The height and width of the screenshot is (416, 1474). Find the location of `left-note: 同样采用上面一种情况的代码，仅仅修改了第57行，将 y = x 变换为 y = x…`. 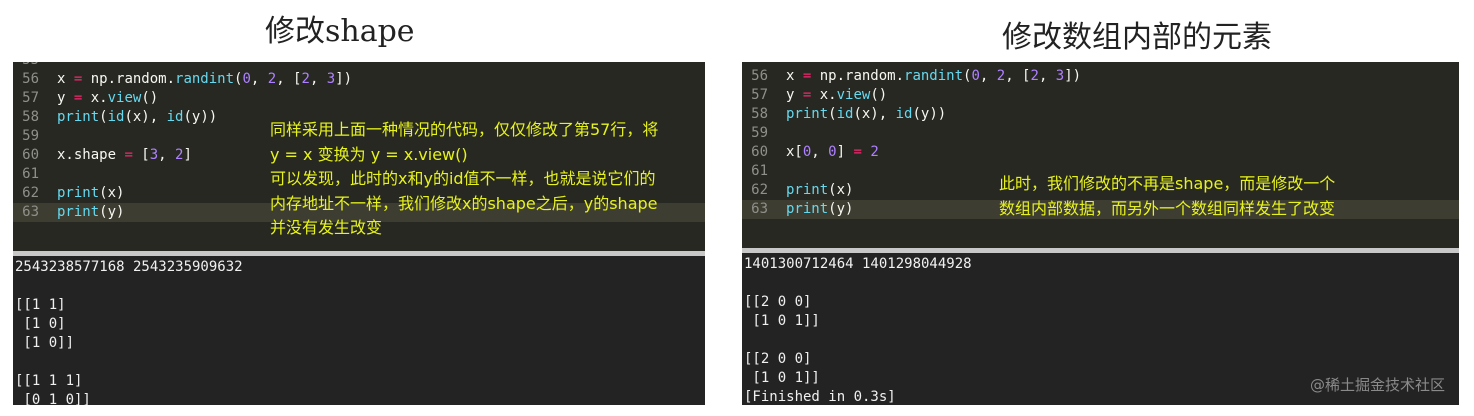

left-note: 同样采用上面一种情况的代码，仅仅修改了第57行，将 y = x 变换为 y = x… is located at coordinates (464, 179).